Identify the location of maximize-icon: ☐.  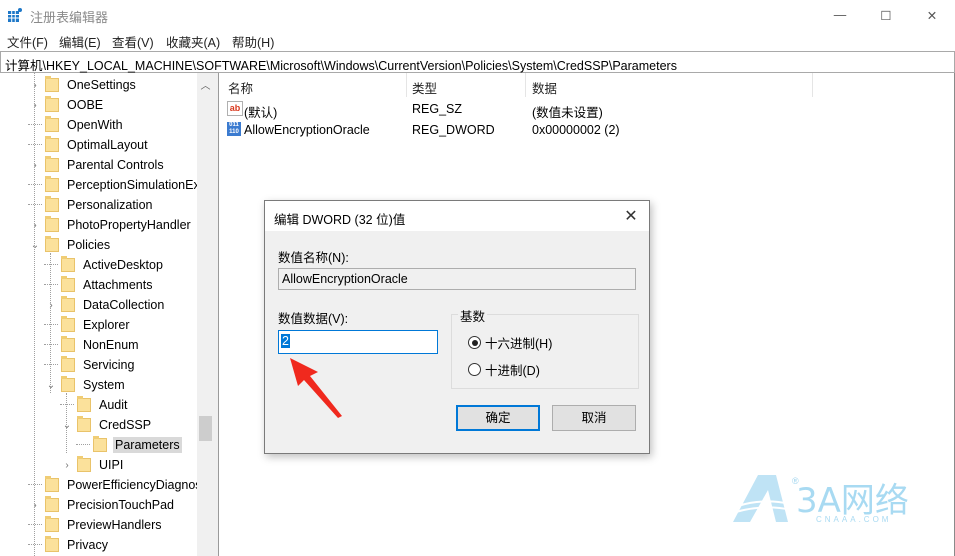
(886, 15).